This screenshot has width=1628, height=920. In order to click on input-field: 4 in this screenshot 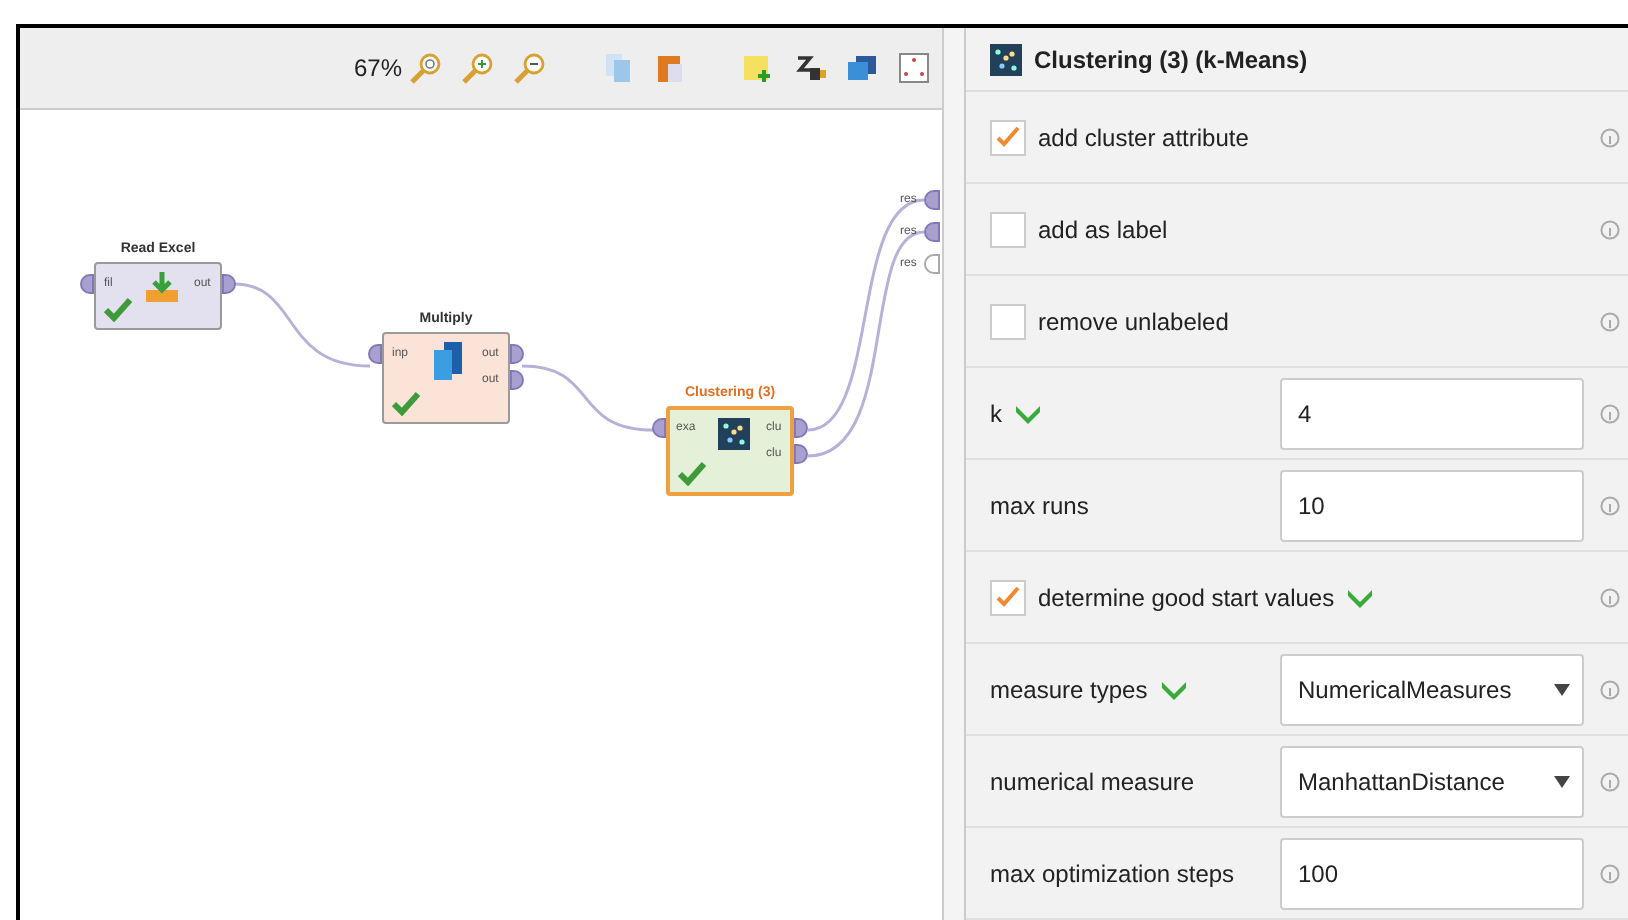, I will do `click(1432, 413)`.